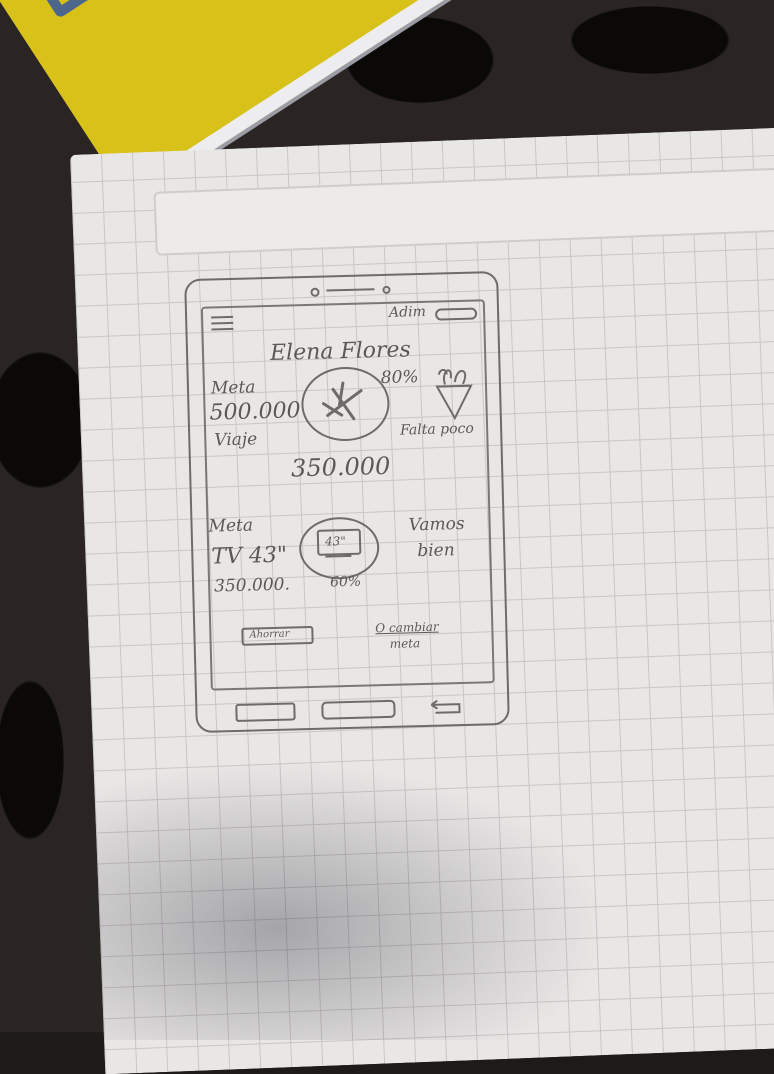 The width and height of the screenshot is (774, 1074). What do you see at coordinates (340, 467) in the screenshot?
I see `goal1-saved: 350.000` at bounding box center [340, 467].